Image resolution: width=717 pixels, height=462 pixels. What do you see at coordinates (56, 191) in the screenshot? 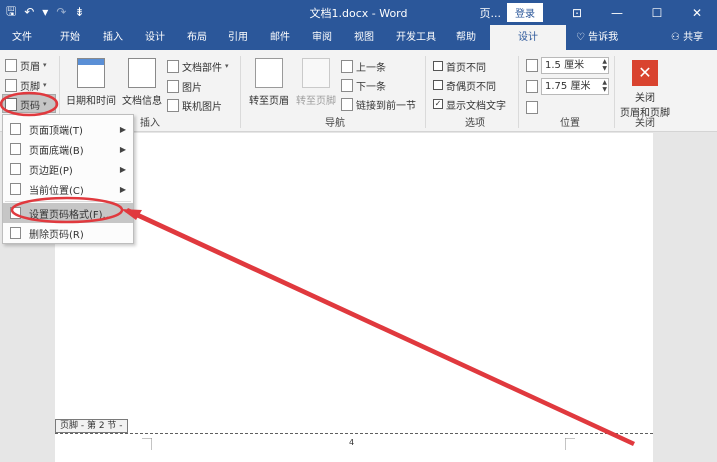
I see `menu-item-label: 当前位置(C)` at bounding box center [56, 191].